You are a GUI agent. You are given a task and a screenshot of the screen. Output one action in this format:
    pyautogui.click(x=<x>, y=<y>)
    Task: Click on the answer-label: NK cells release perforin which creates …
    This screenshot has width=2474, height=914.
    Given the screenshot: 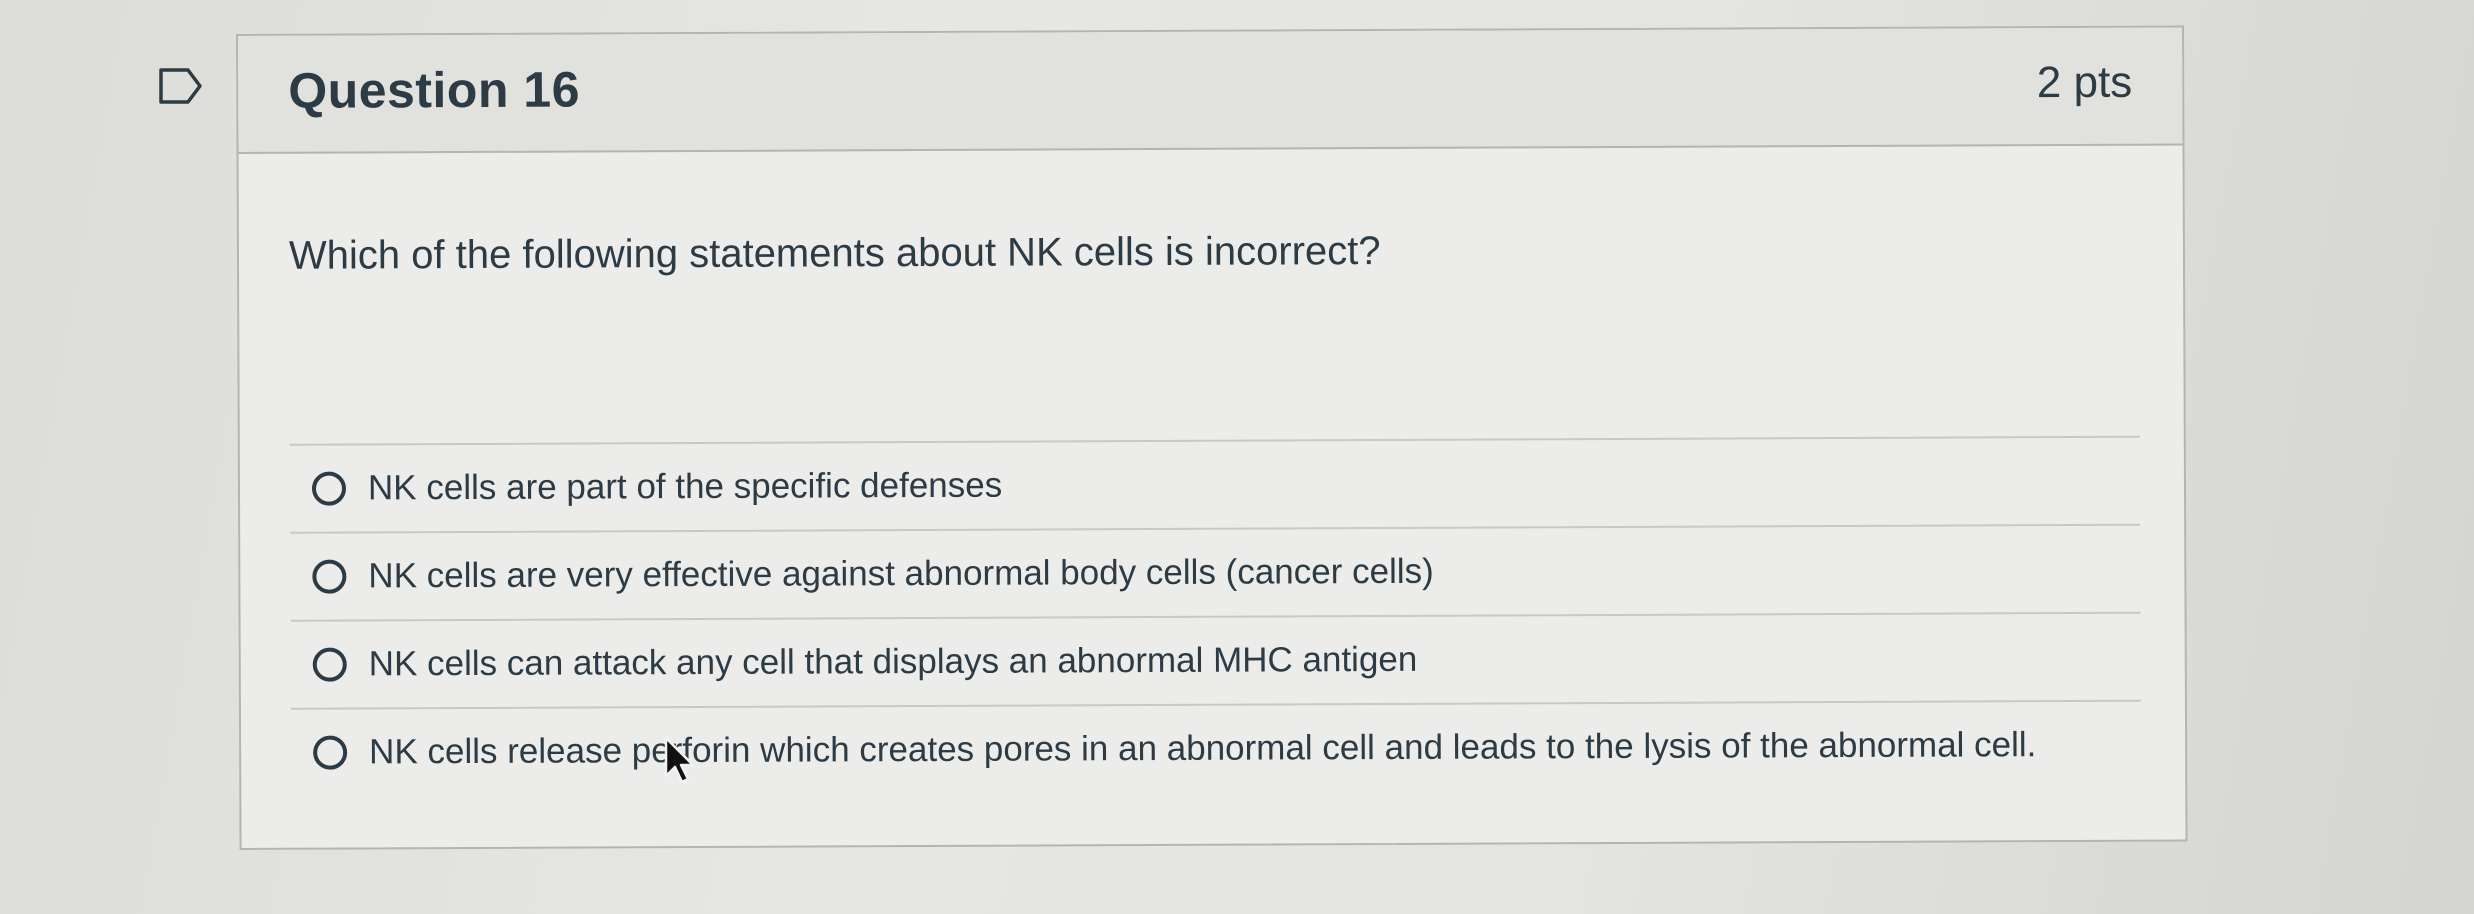 What is the action you would take?
    pyautogui.click(x=1202, y=748)
    